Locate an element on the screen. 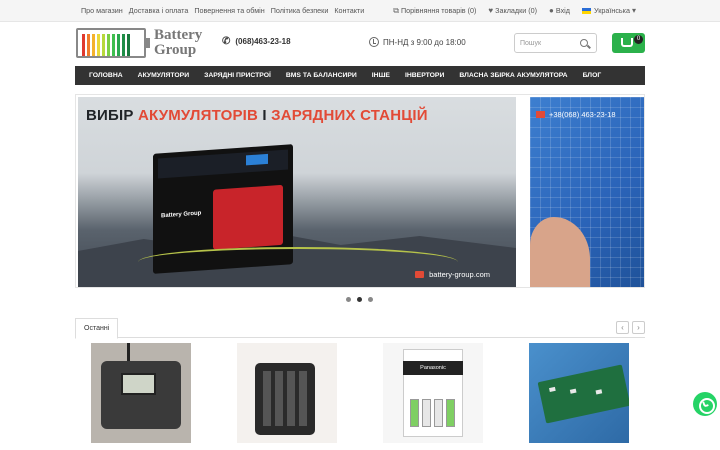 This screenshot has height=450, width=720. pack-brand: Panasonic is located at coordinates (433, 368).